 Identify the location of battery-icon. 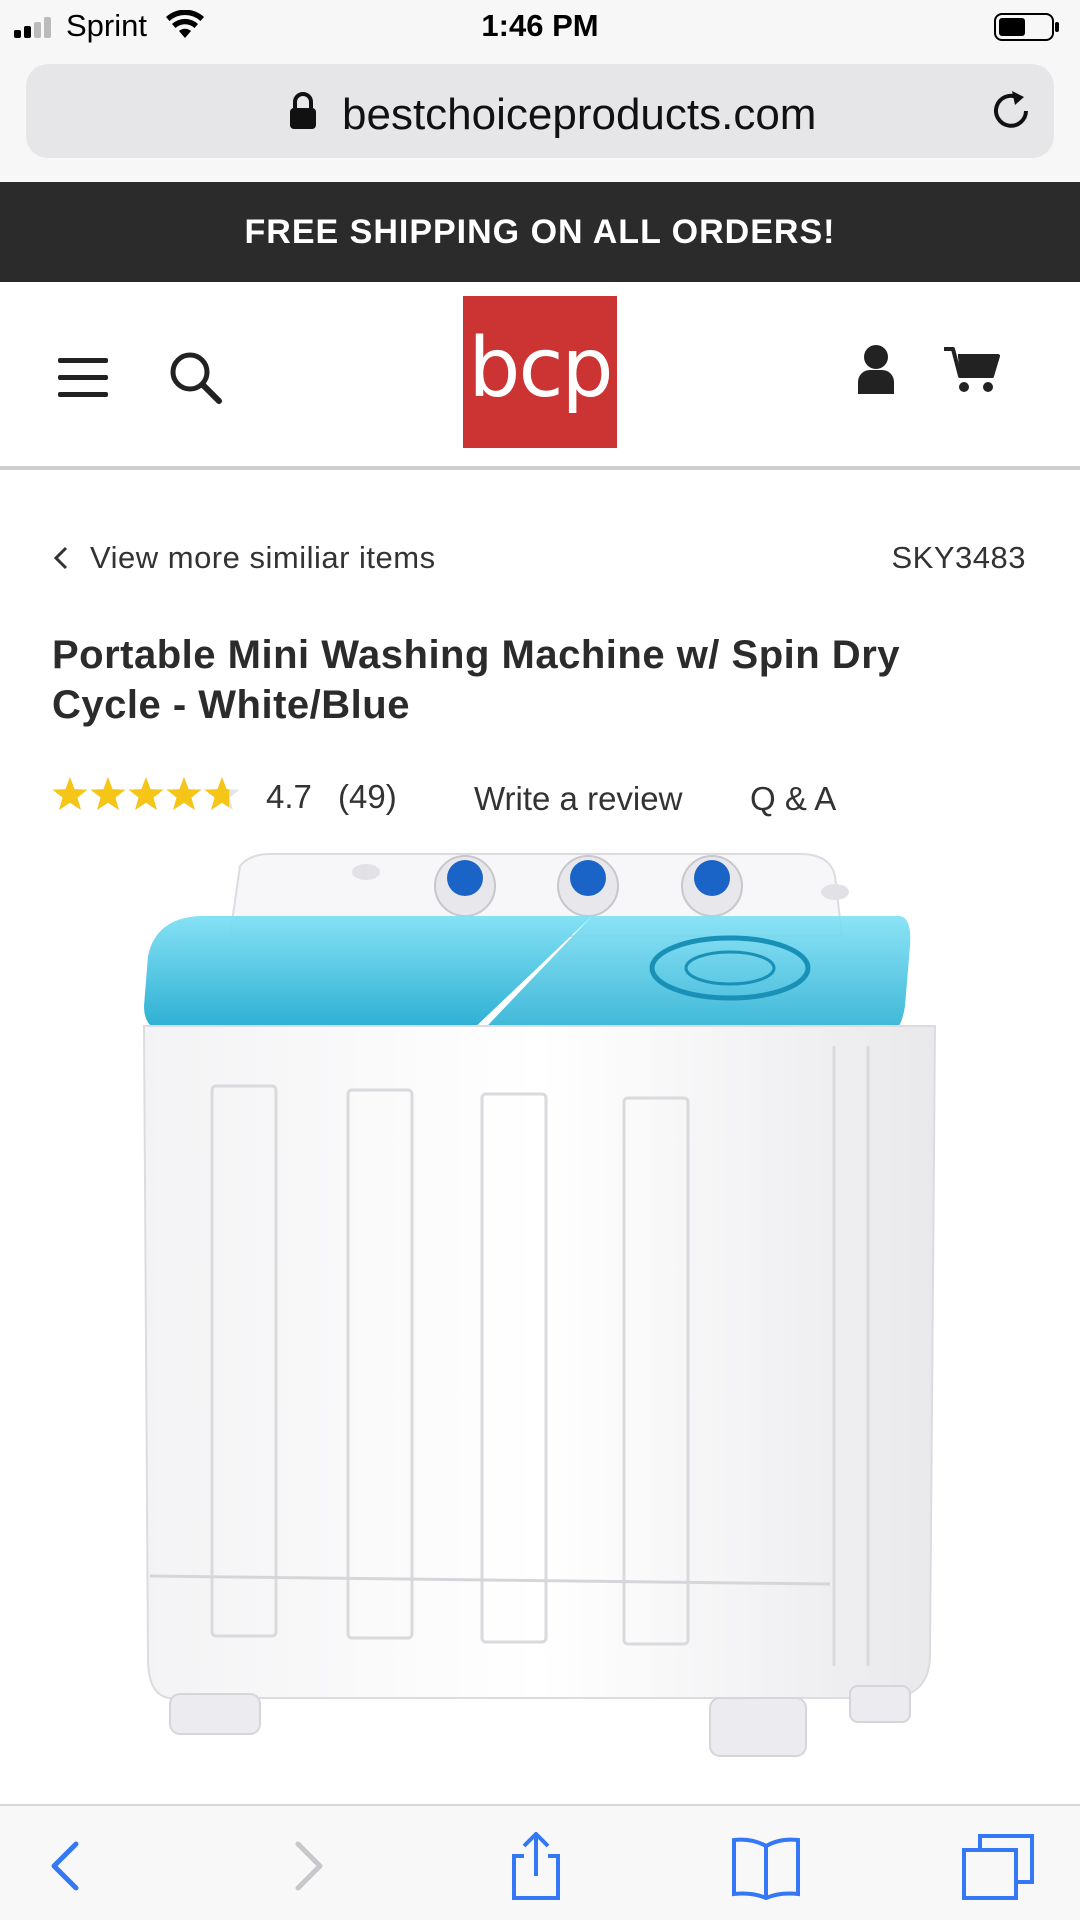
(1026, 27).